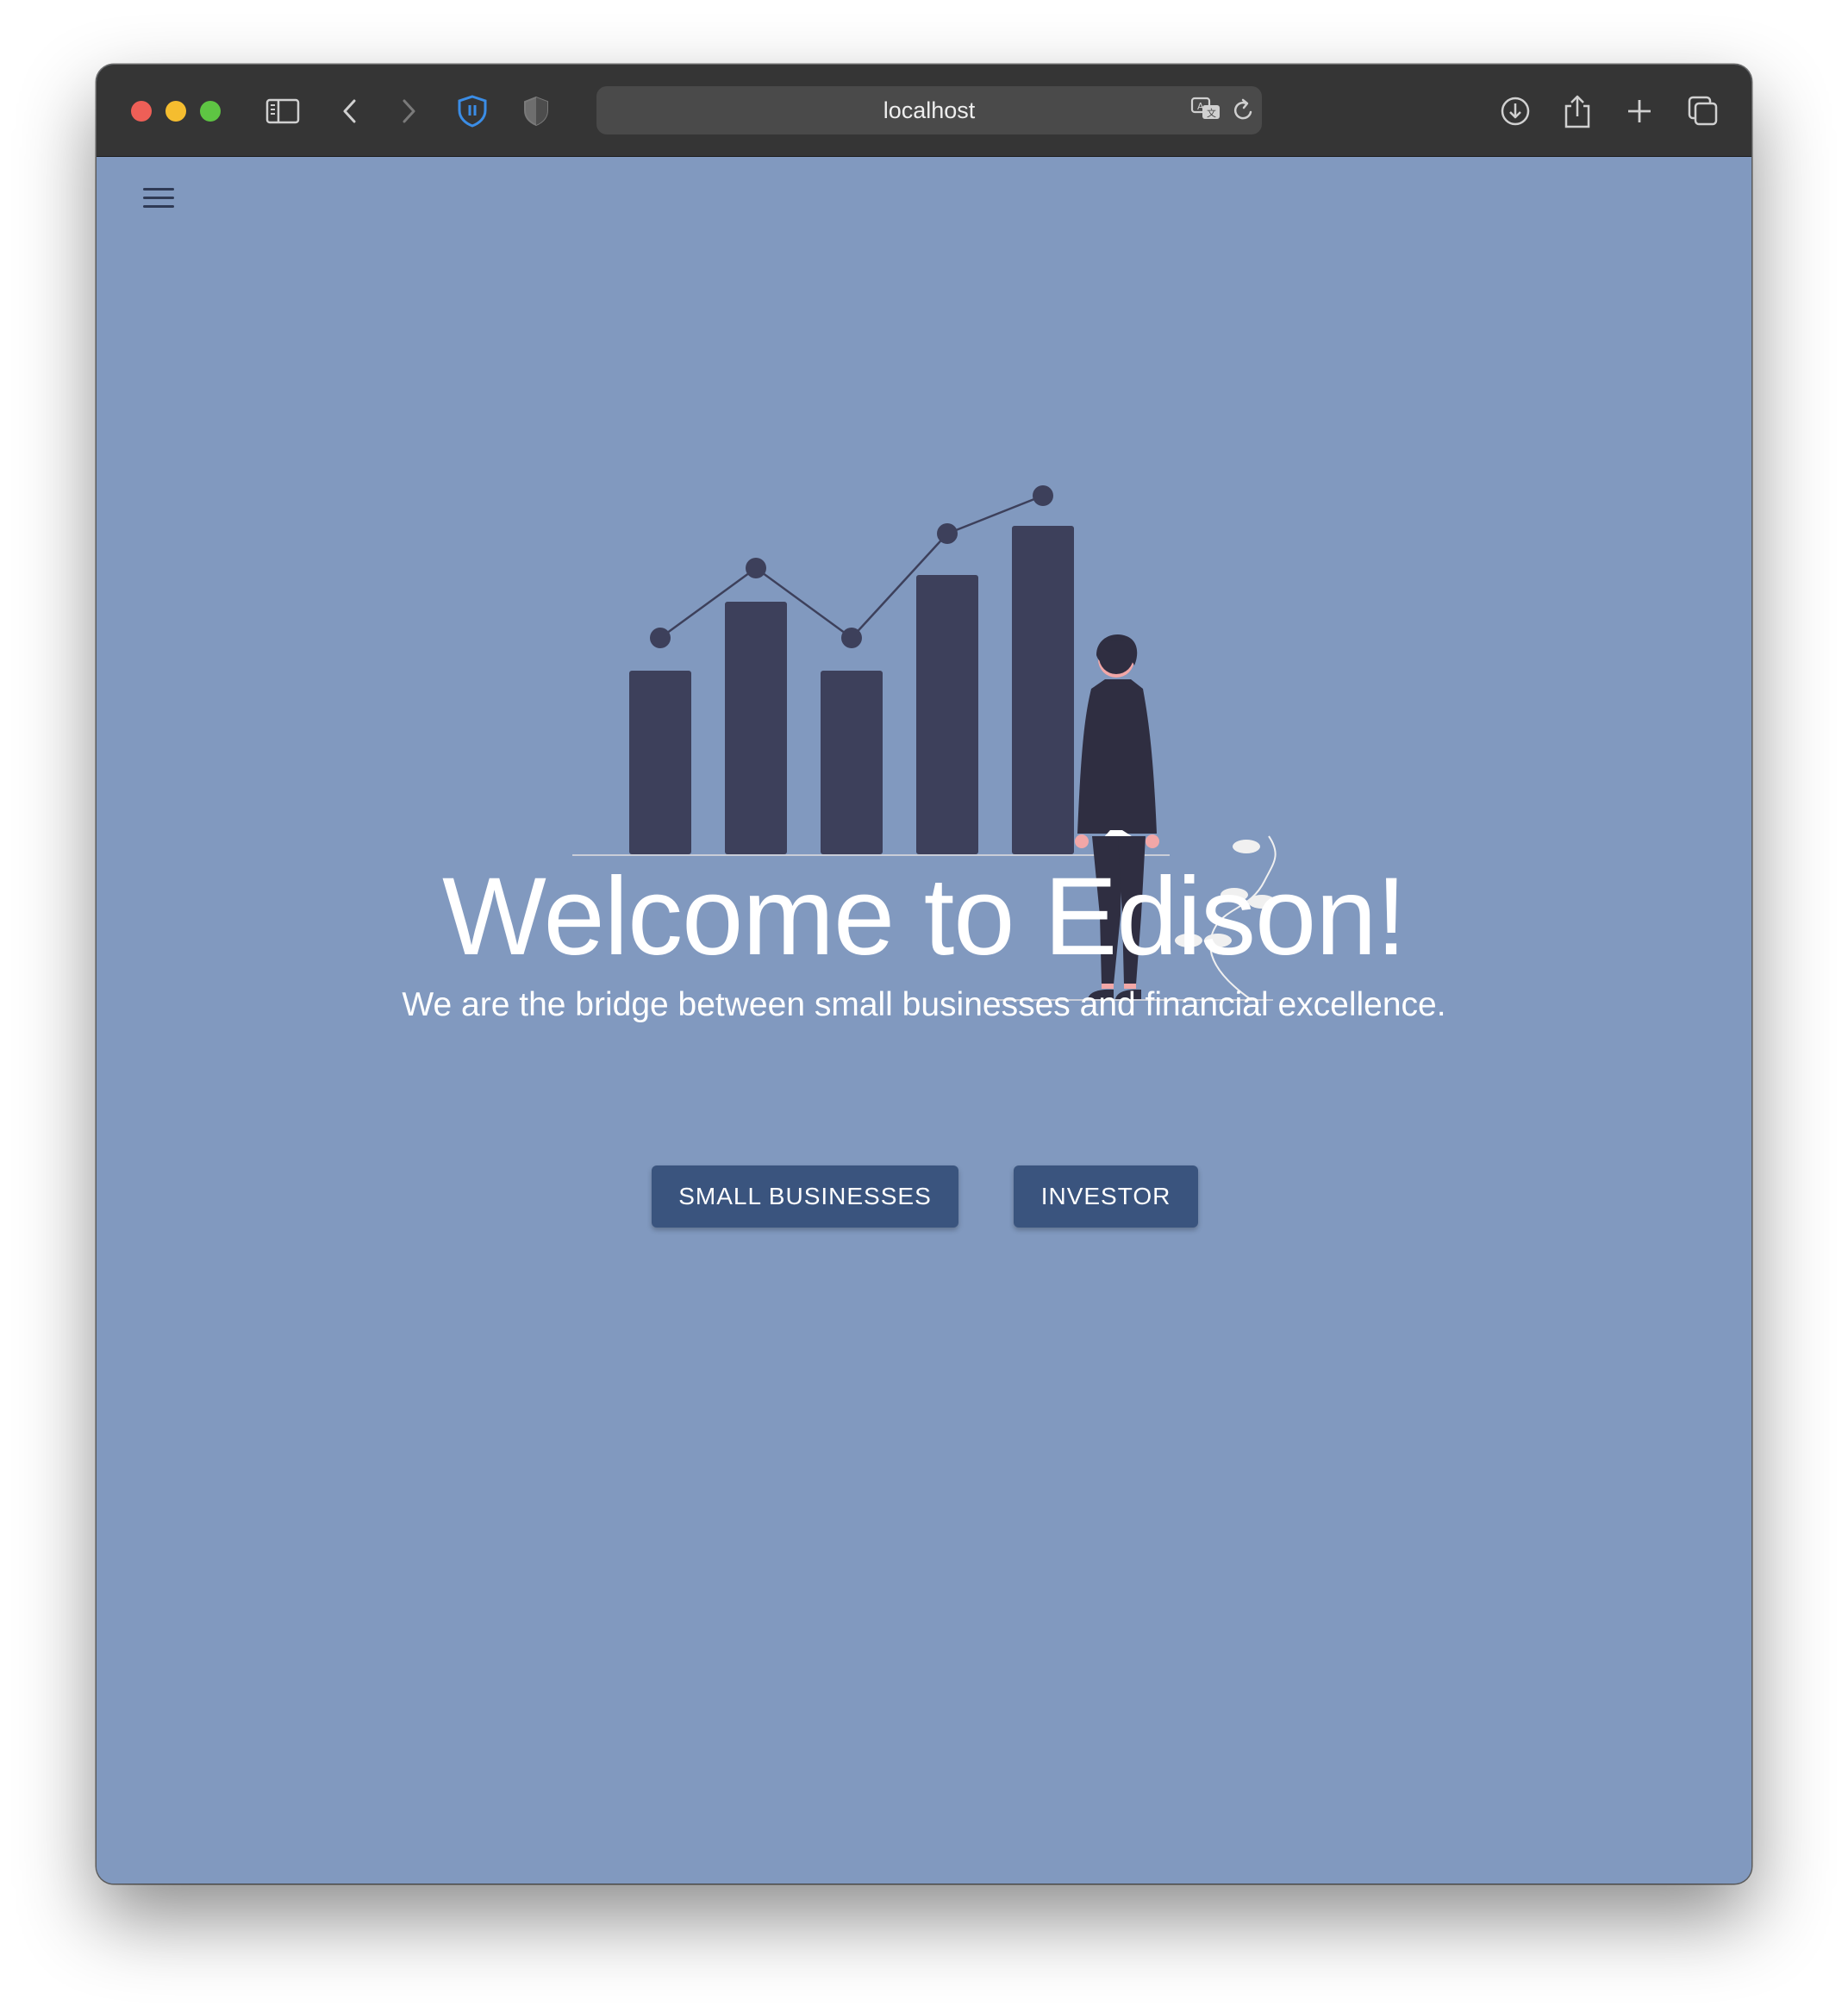  Describe the element at coordinates (159, 198) in the screenshot. I see `hamburger-menu-icon` at that location.